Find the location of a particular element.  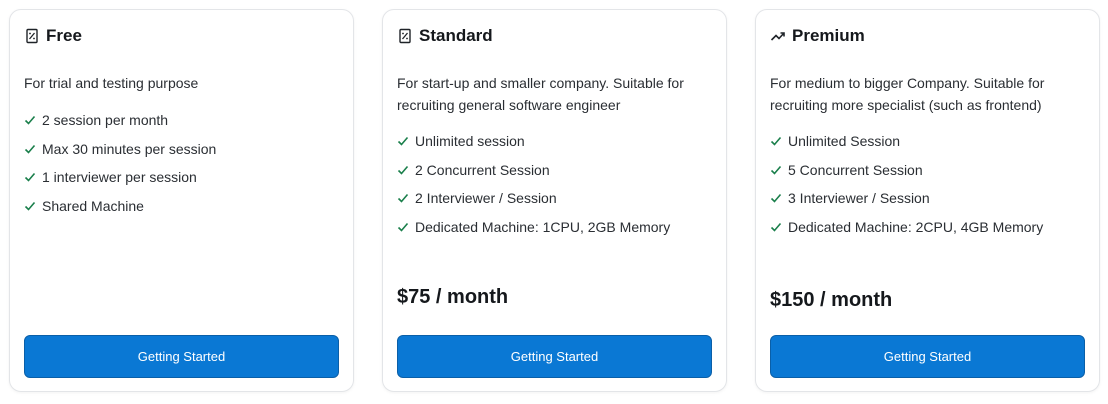

feature-item: Dedicated Machine: 2CPU, 4GB Memory is located at coordinates (906, 227).